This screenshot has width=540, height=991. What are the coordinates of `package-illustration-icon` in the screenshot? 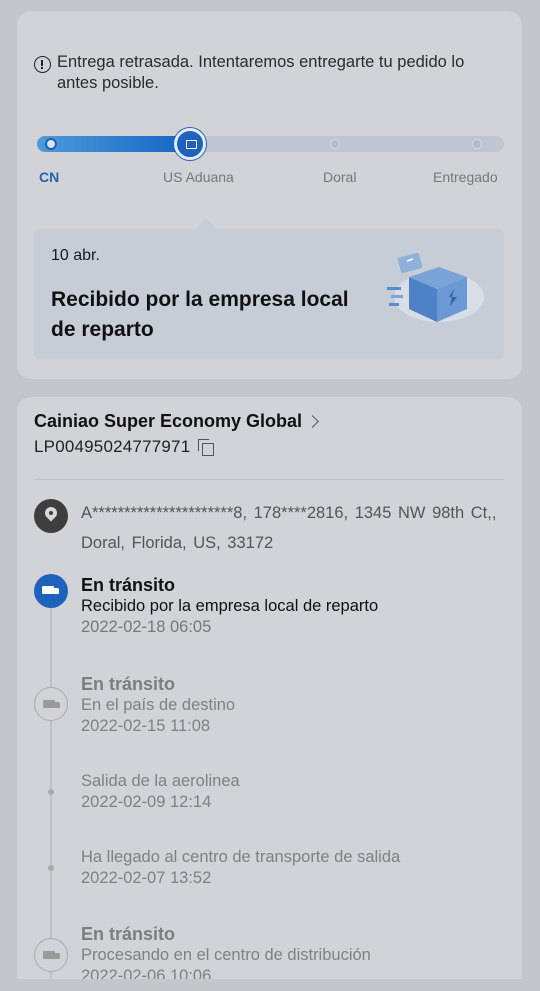 It's located at (435, 287).